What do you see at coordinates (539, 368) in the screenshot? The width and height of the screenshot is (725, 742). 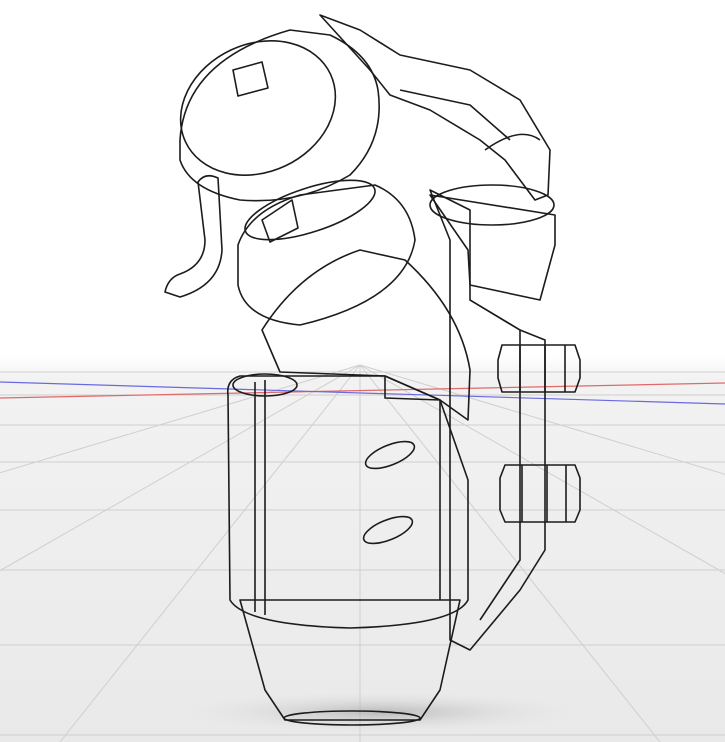 I see `upper-knob` at bounding box center [539, 368].